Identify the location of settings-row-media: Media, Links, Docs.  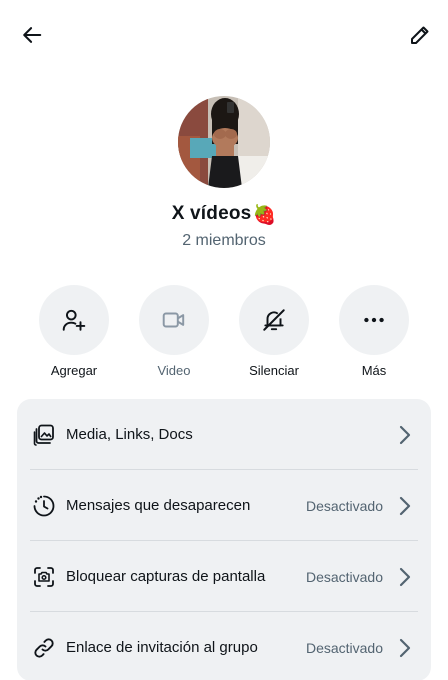
(224, 434).